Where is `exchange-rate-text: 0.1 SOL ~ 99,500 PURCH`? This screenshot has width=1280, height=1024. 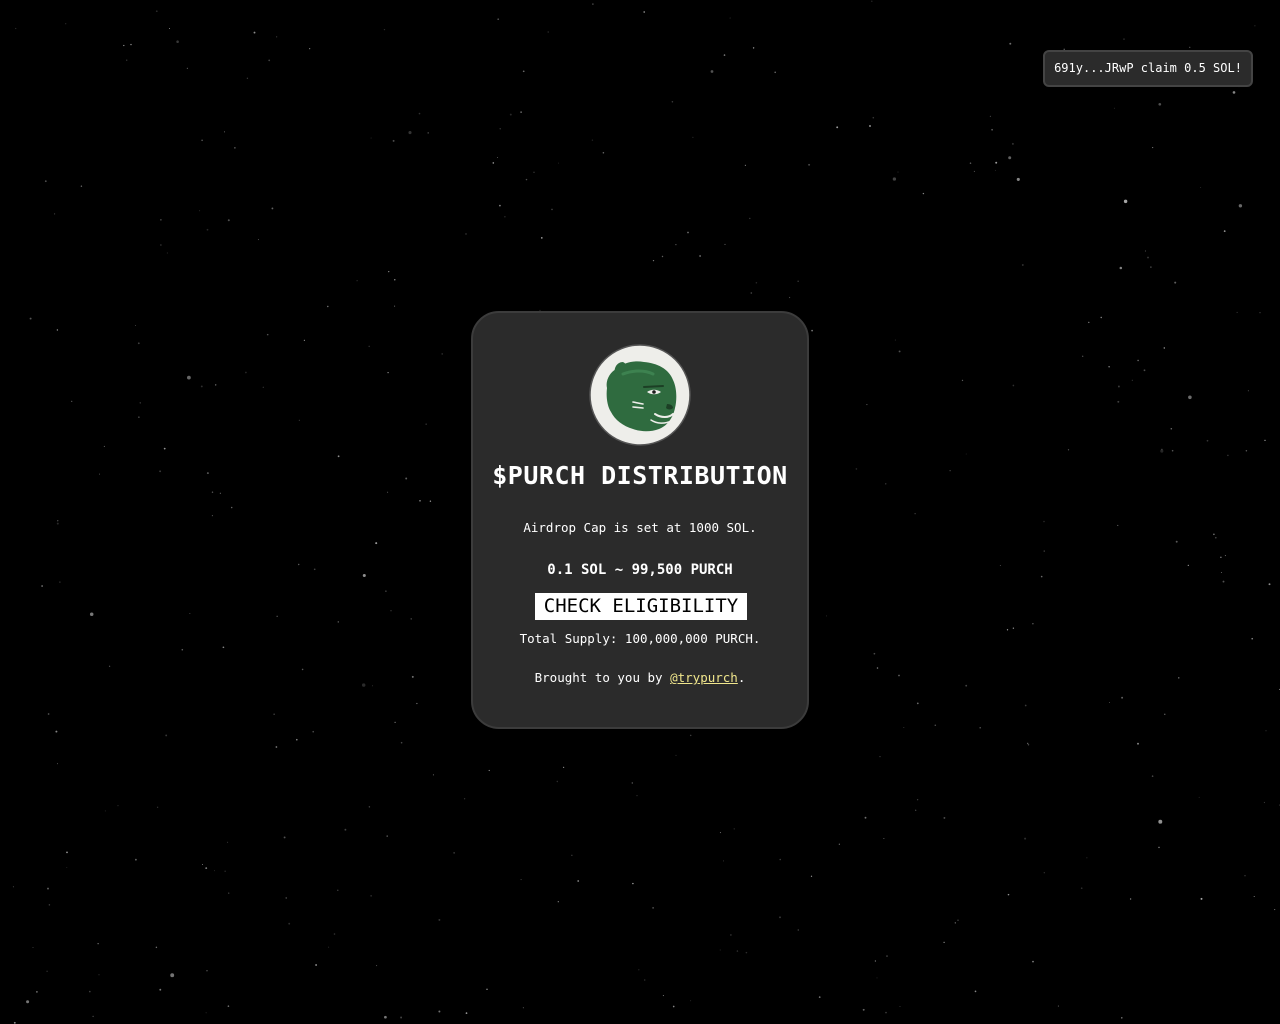 exchange-rate-text: 0.1 SOL ~ 99,500 PURCH is located at coordinates (640, 570).